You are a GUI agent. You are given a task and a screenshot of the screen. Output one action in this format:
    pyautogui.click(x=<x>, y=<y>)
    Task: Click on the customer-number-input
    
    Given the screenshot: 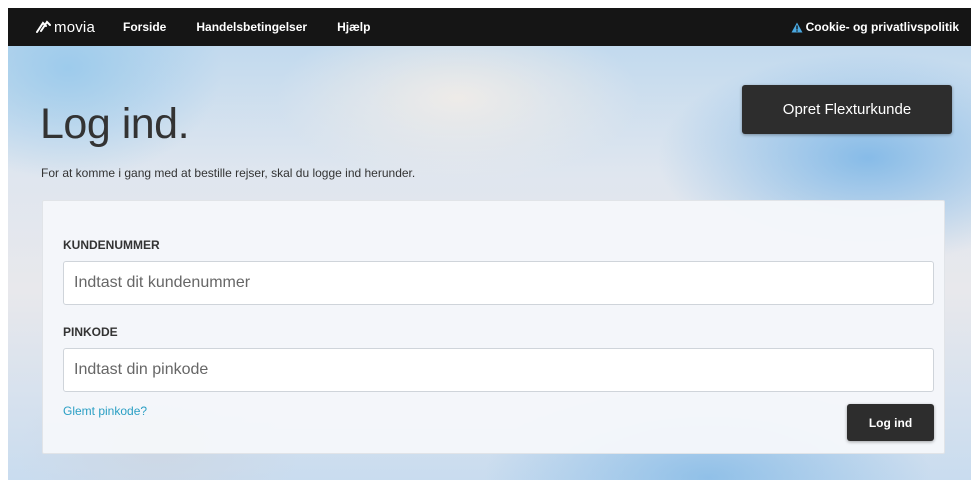 What is the action you would take?
    pyautogui.click(x=498, y=283)
    